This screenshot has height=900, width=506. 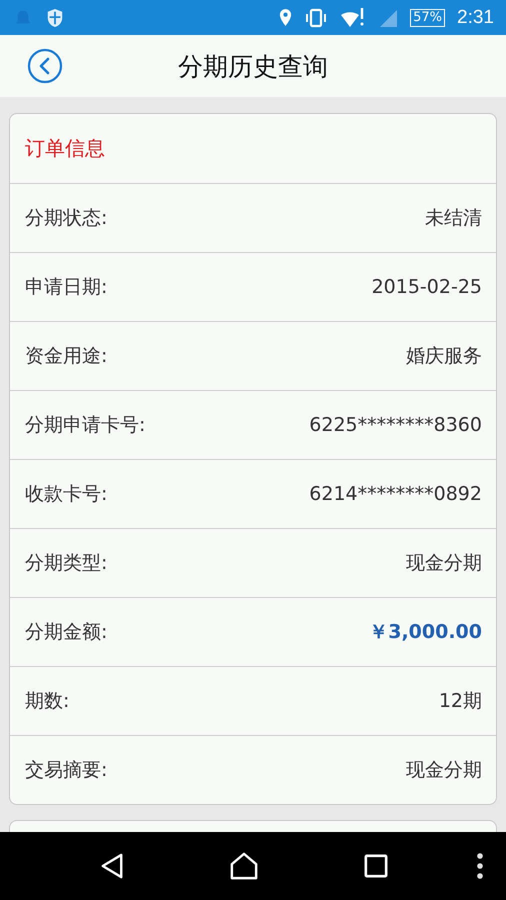 I want to click on shield-icon, so click(x=55, y=18).